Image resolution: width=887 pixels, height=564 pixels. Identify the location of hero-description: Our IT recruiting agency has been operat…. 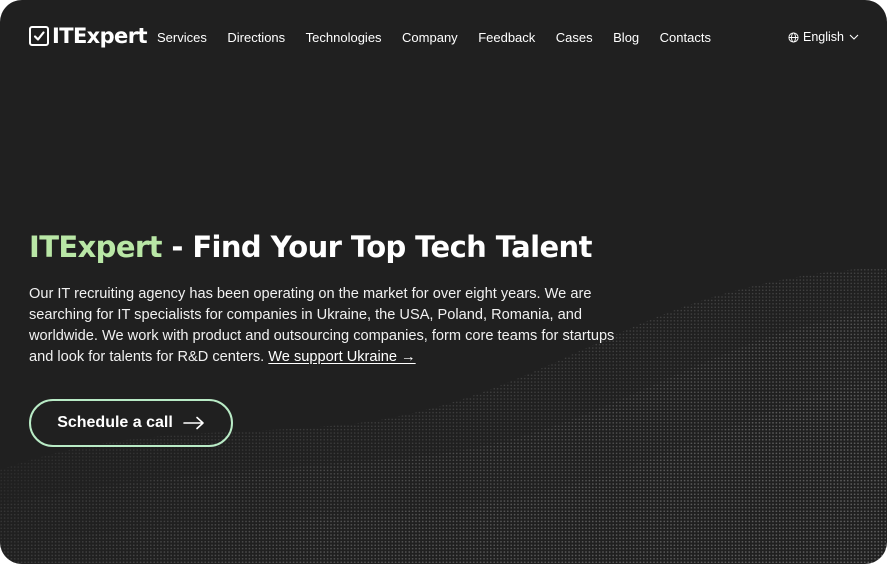
(329, 326).